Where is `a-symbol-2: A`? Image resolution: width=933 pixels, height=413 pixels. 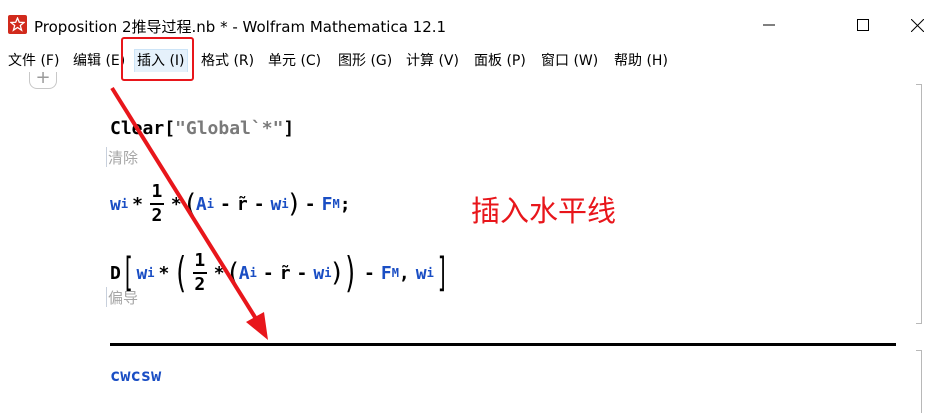 a-symbol-2: A is located at coordinates (244, 273).